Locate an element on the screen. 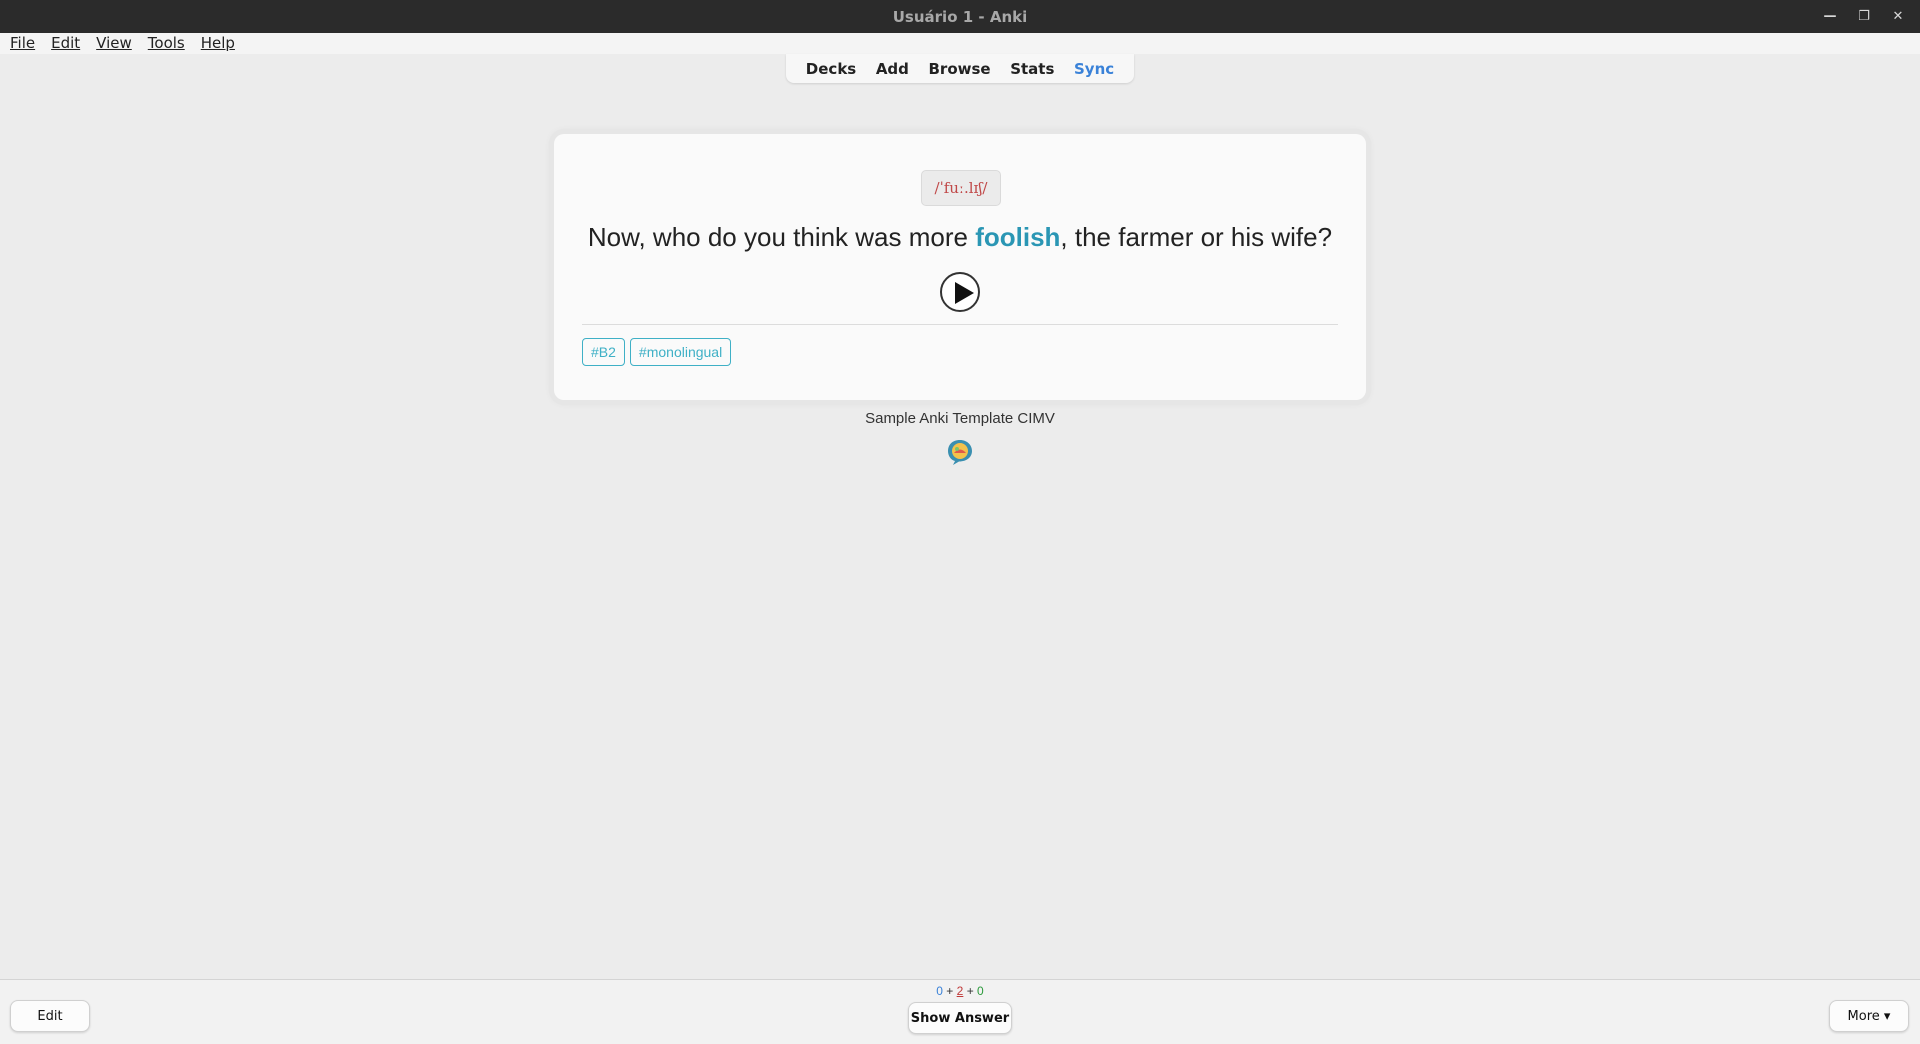  count-review: 0 is located at coordinates (980, 991).